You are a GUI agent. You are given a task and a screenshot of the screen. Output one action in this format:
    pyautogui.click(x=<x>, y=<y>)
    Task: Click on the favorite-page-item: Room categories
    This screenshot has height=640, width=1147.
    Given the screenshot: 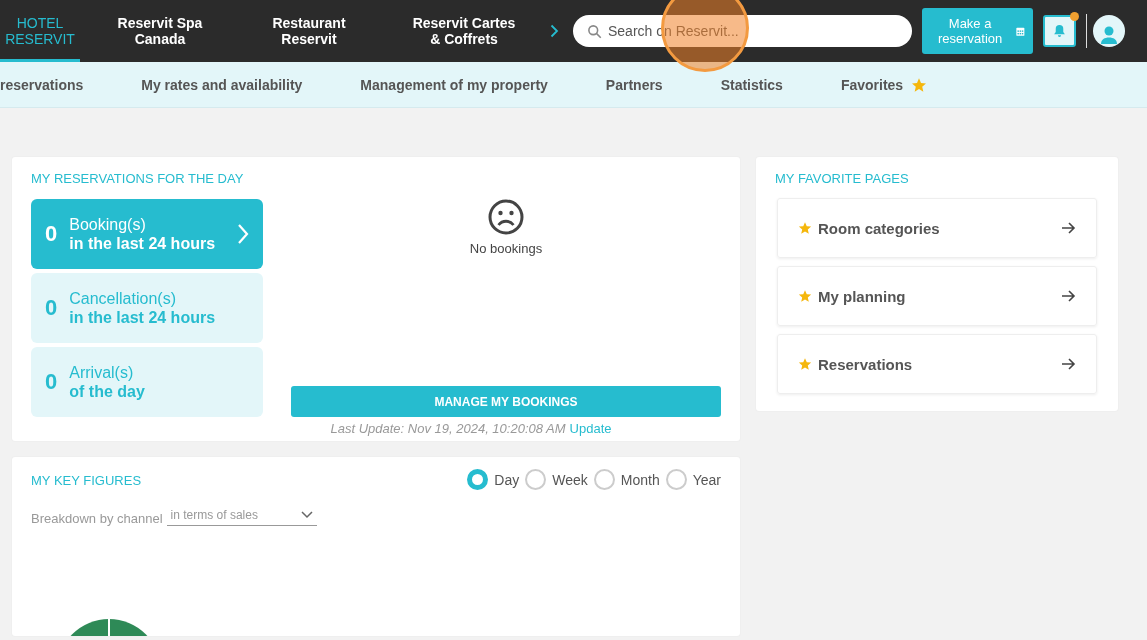 What is the action you would take?
    pyautogui.click(x=937, y=228)
    